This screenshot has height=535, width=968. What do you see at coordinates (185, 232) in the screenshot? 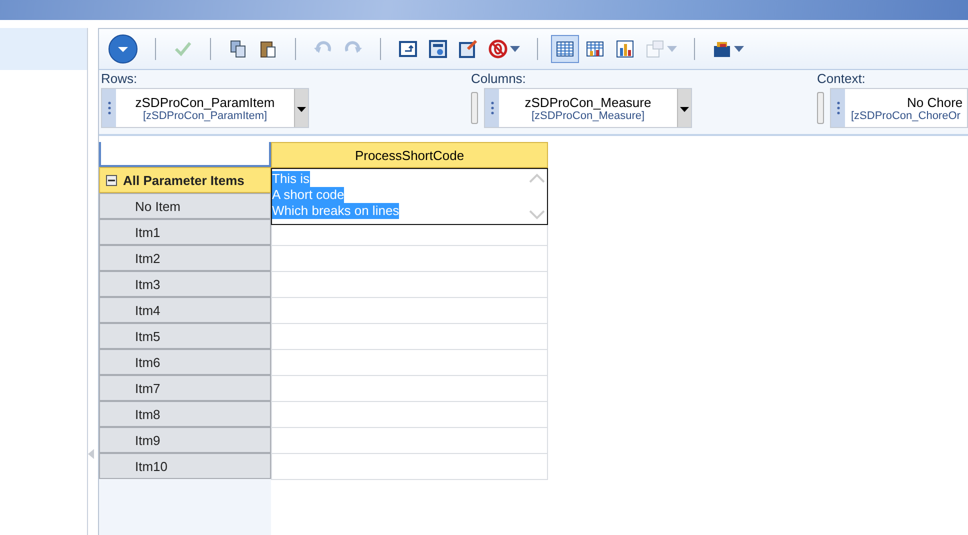
I see `row-header: Itm1` at bounding box center [185, 232].